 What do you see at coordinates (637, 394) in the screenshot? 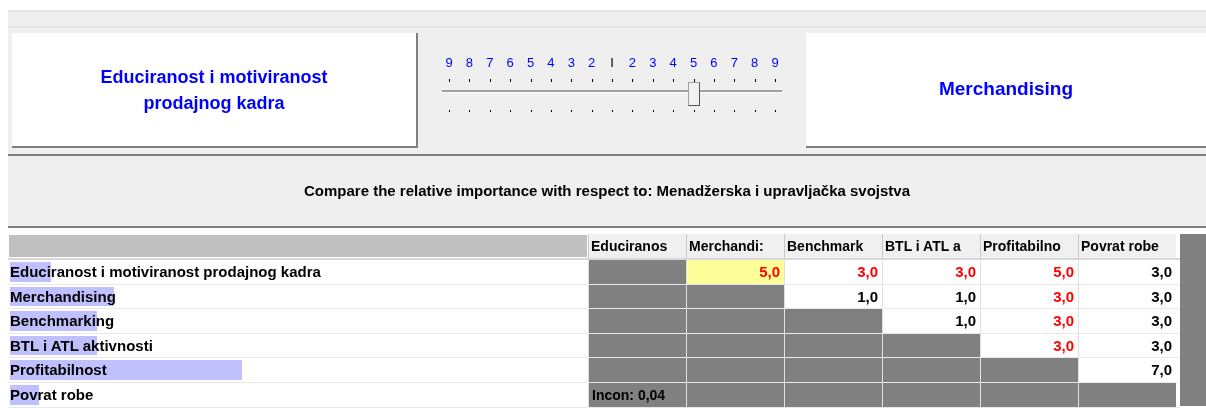
I see `inconsistency-value: Incon: 0,04` at bounding box center [637, 394].